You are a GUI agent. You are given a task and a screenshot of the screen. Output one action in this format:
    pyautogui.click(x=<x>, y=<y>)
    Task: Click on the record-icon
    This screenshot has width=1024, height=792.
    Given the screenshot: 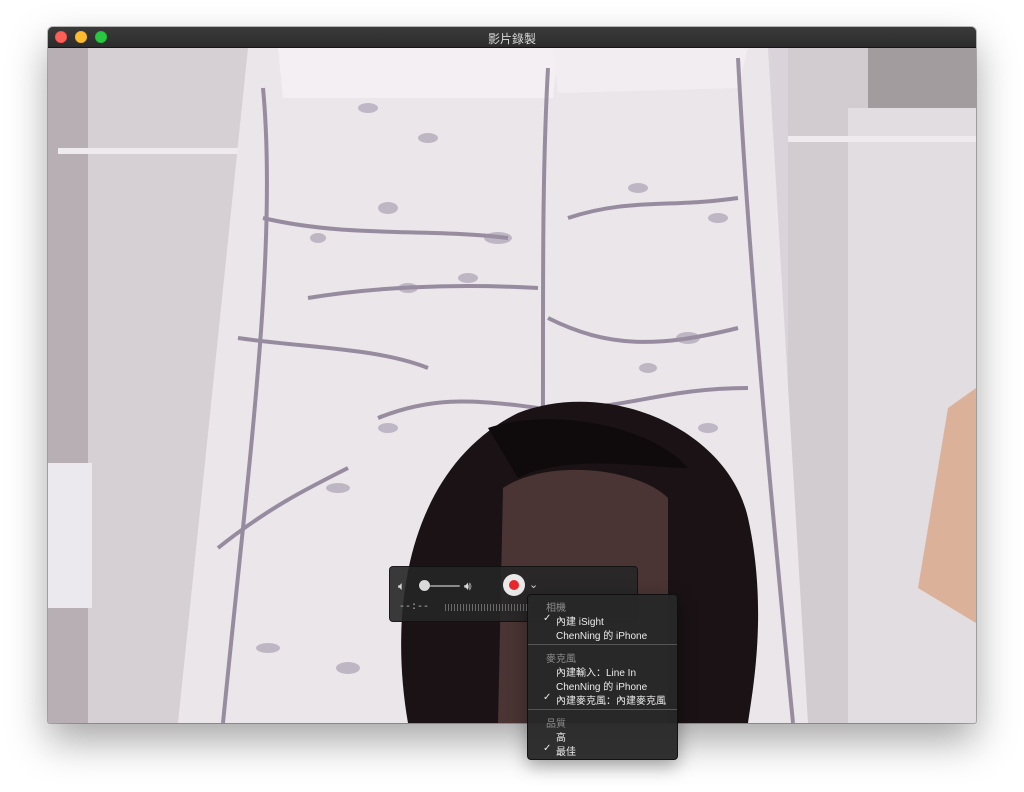 What is the action you would take?
    pyautogui.click(x=514, y=585)
    